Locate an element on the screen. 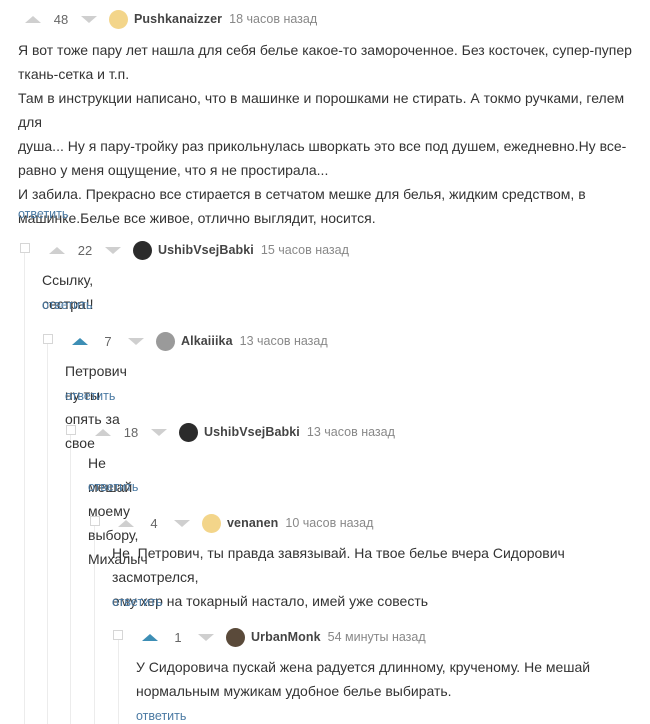  username: UrbanMonk is located at coordinates (286, 637).